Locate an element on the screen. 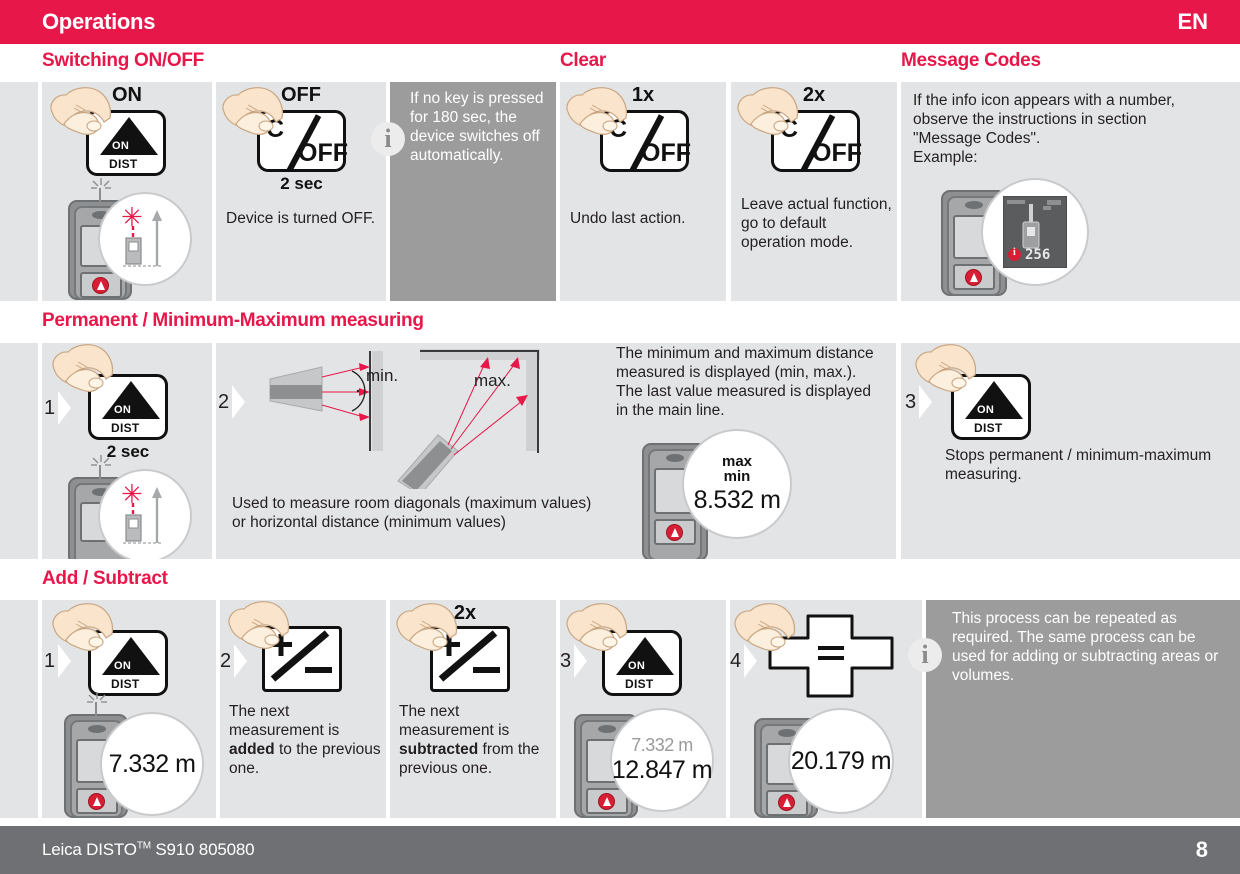  desc-bold: added is located at coordinates (252, 749).